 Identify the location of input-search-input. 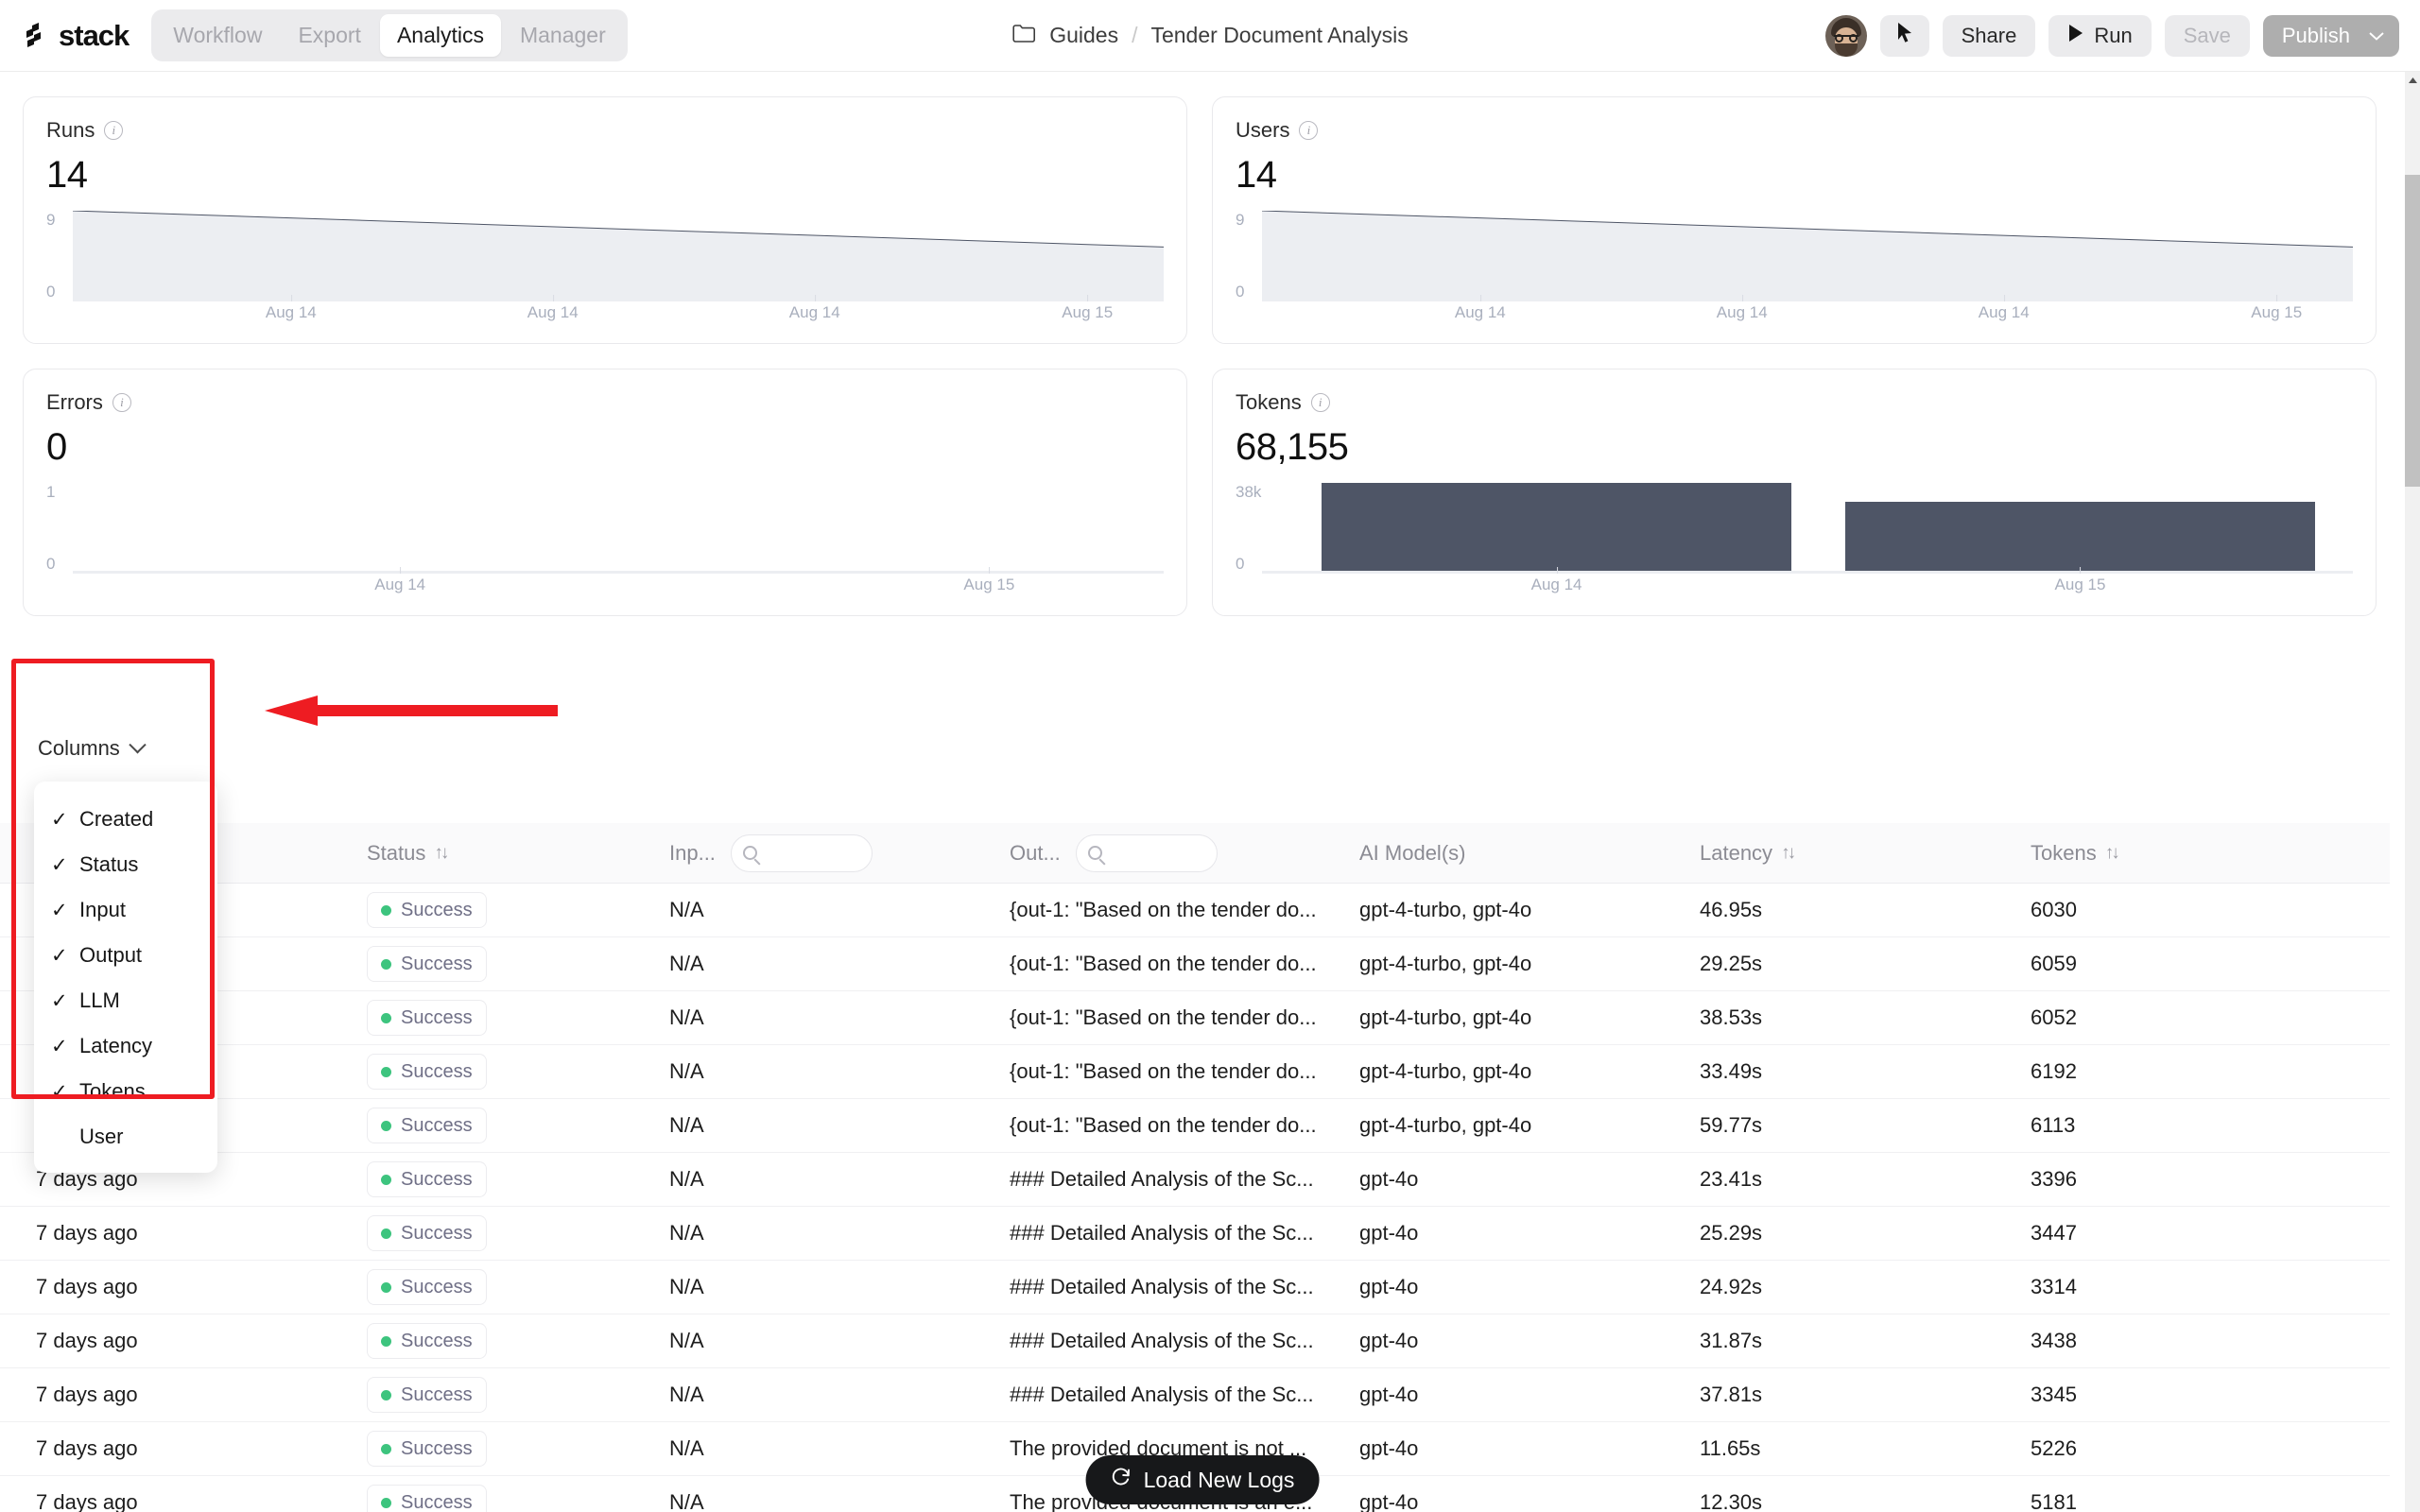
(802, 852).